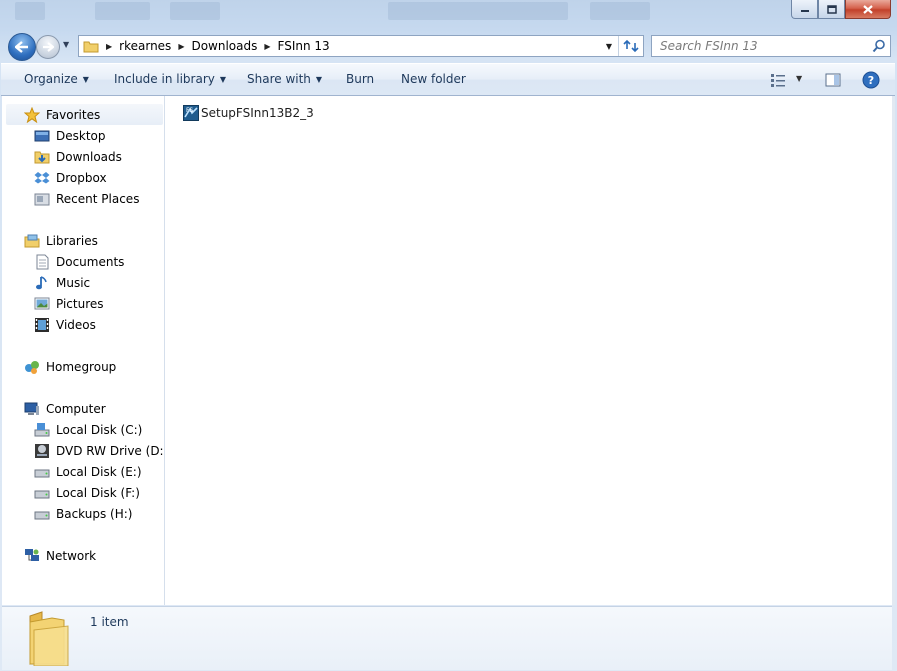  I want to click on nav-item-label: Videos, so click(76, 325).